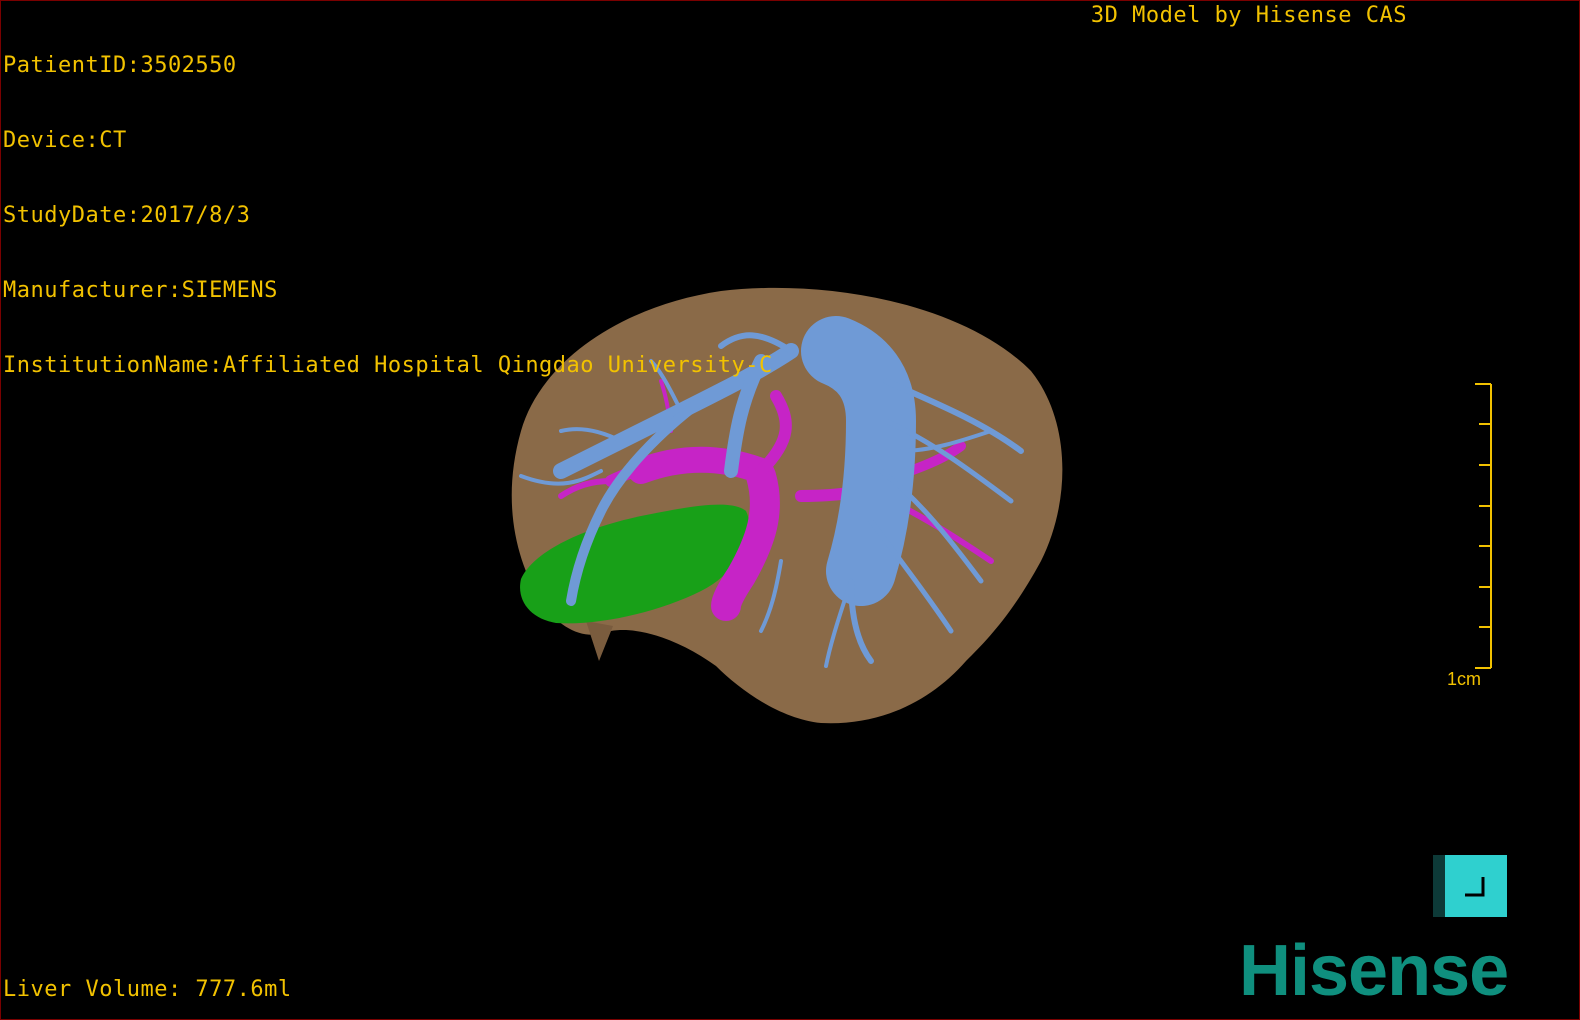 This screenshot has height=1020, width=1580. Describe the element at coordinates (127, 215) in the screenshot. I see `study-date-text: StudyDate:2017/8/3` at that location.